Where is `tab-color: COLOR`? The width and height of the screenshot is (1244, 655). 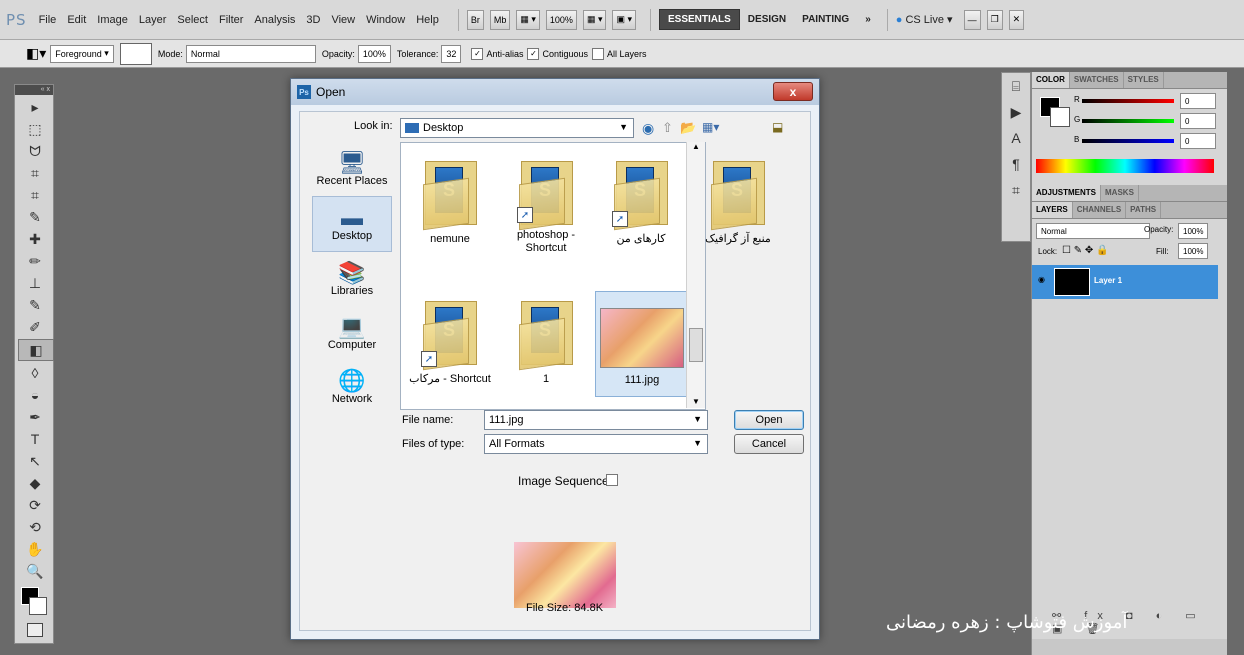 tab-color: COLOR is located at coordinates (1051, 80).